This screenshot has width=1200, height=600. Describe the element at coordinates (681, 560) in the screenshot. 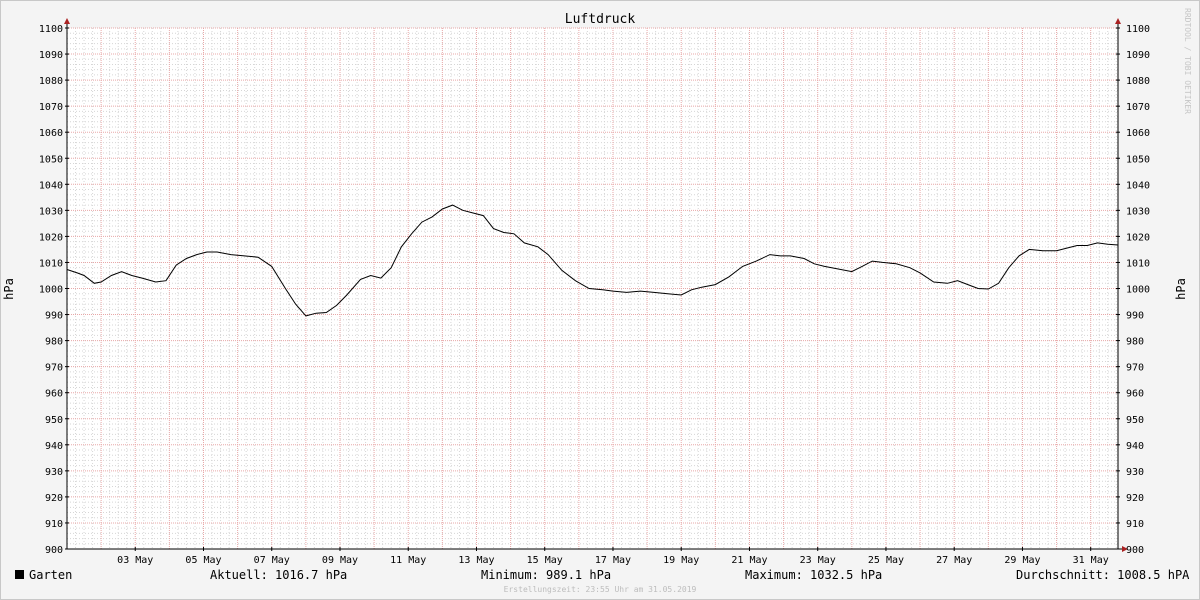

I see `x-tick-label: 19 May` at that location.